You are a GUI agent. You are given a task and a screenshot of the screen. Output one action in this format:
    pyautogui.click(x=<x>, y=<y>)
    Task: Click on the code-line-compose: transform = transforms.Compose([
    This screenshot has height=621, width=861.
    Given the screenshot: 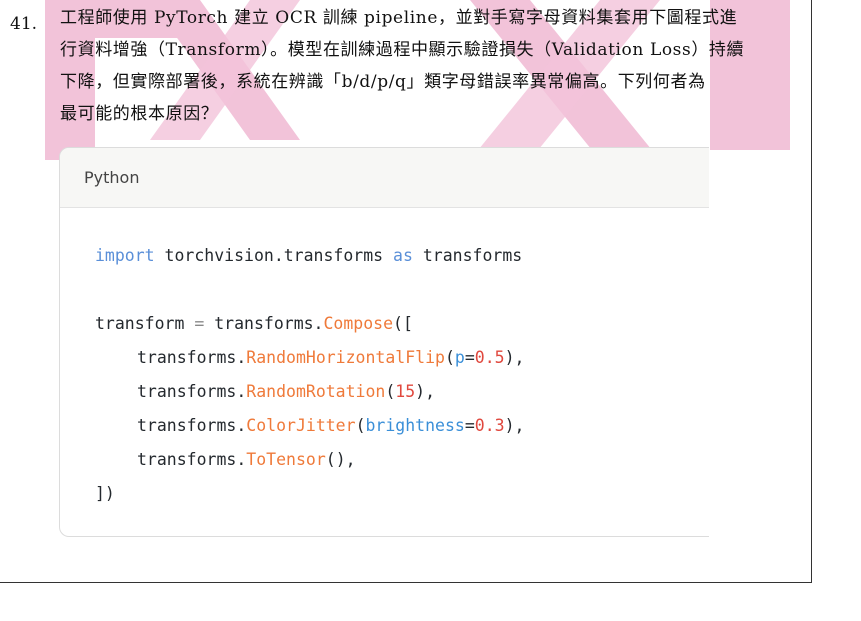 What is the action you would take?
    pyautogui.click(x=254, y=323)
    